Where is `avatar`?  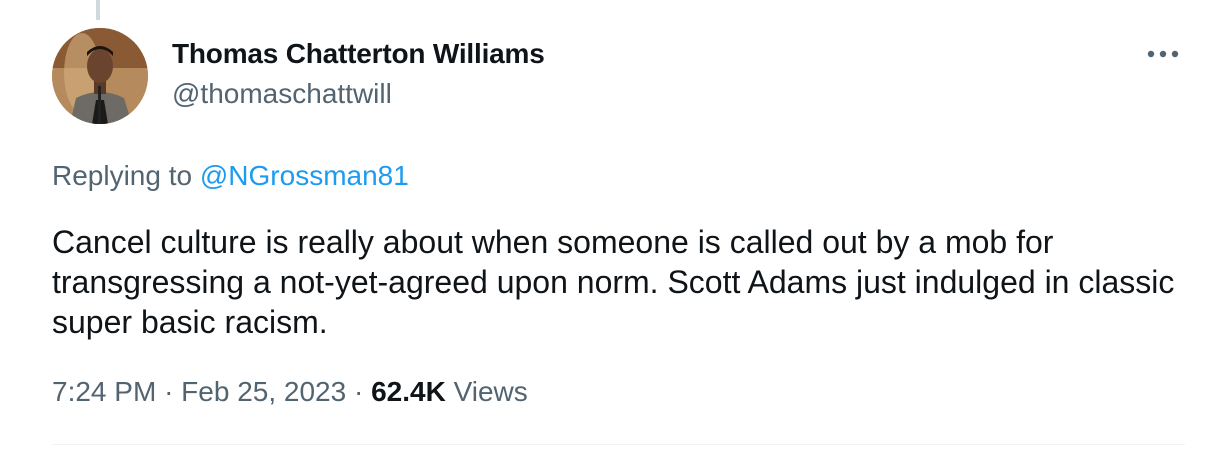
avatar is located at coordinates (100, 76).